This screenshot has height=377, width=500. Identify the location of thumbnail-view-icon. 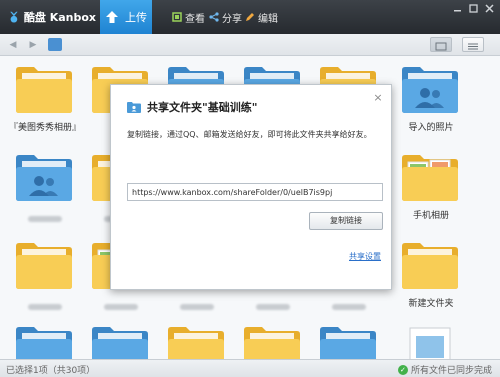
(441, 46).